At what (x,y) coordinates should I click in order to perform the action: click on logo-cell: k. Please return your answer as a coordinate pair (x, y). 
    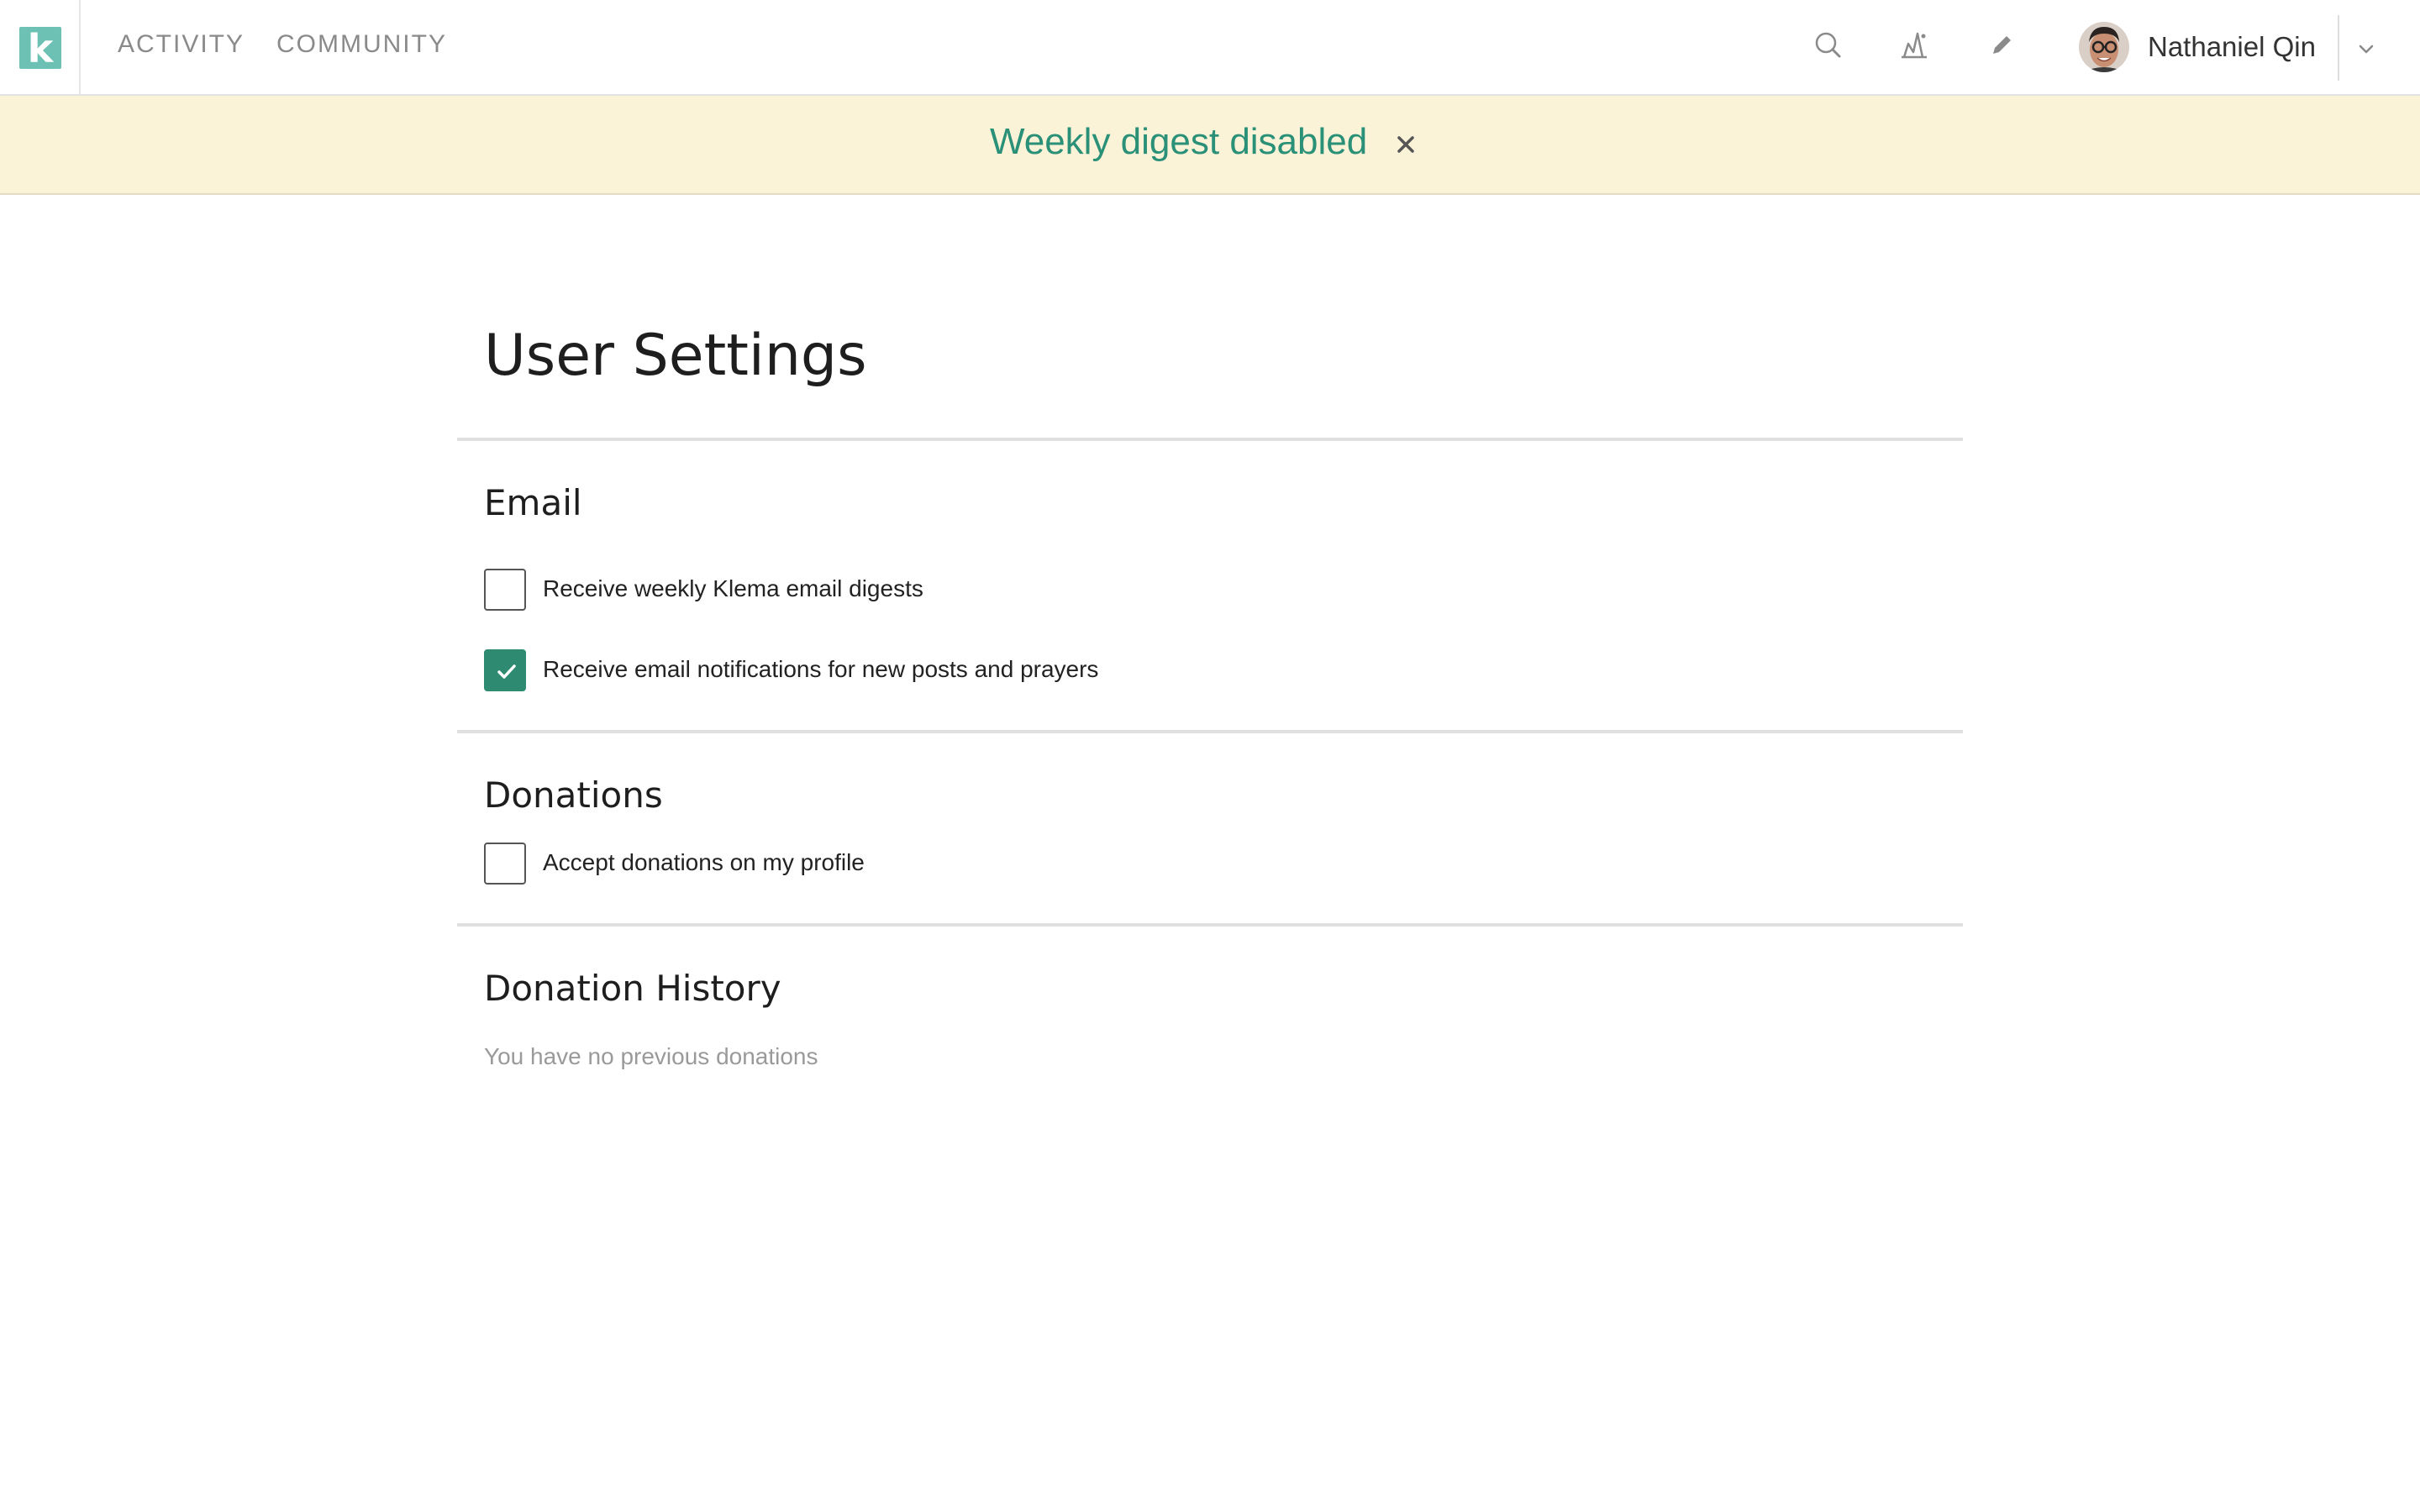
    Looking at the image, I should click on (40, 47).